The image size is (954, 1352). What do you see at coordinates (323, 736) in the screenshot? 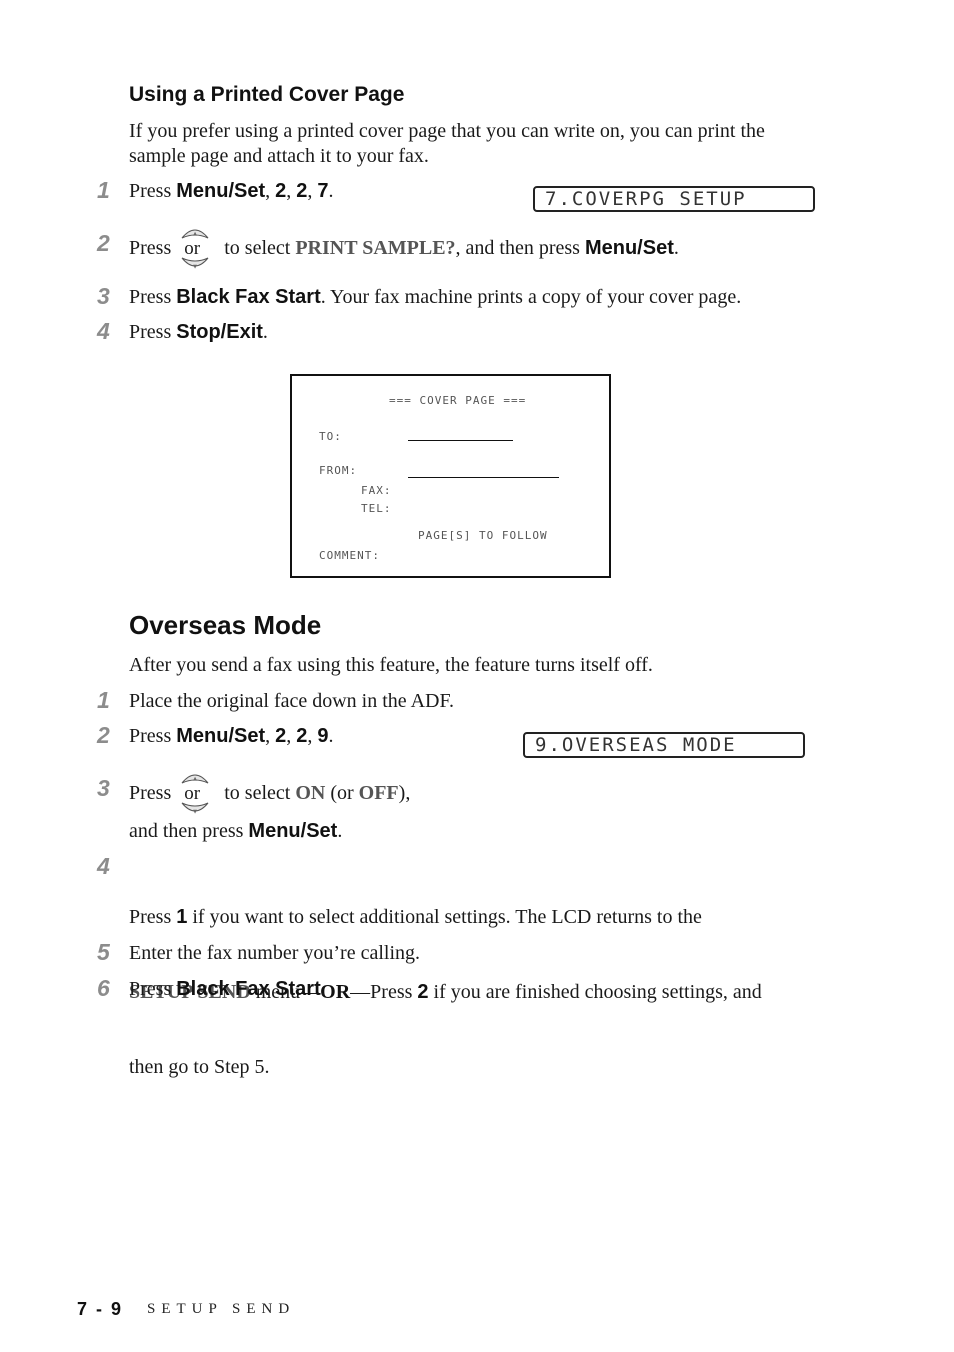
I see `key-digit: 9` at bounding box center [323, 736].